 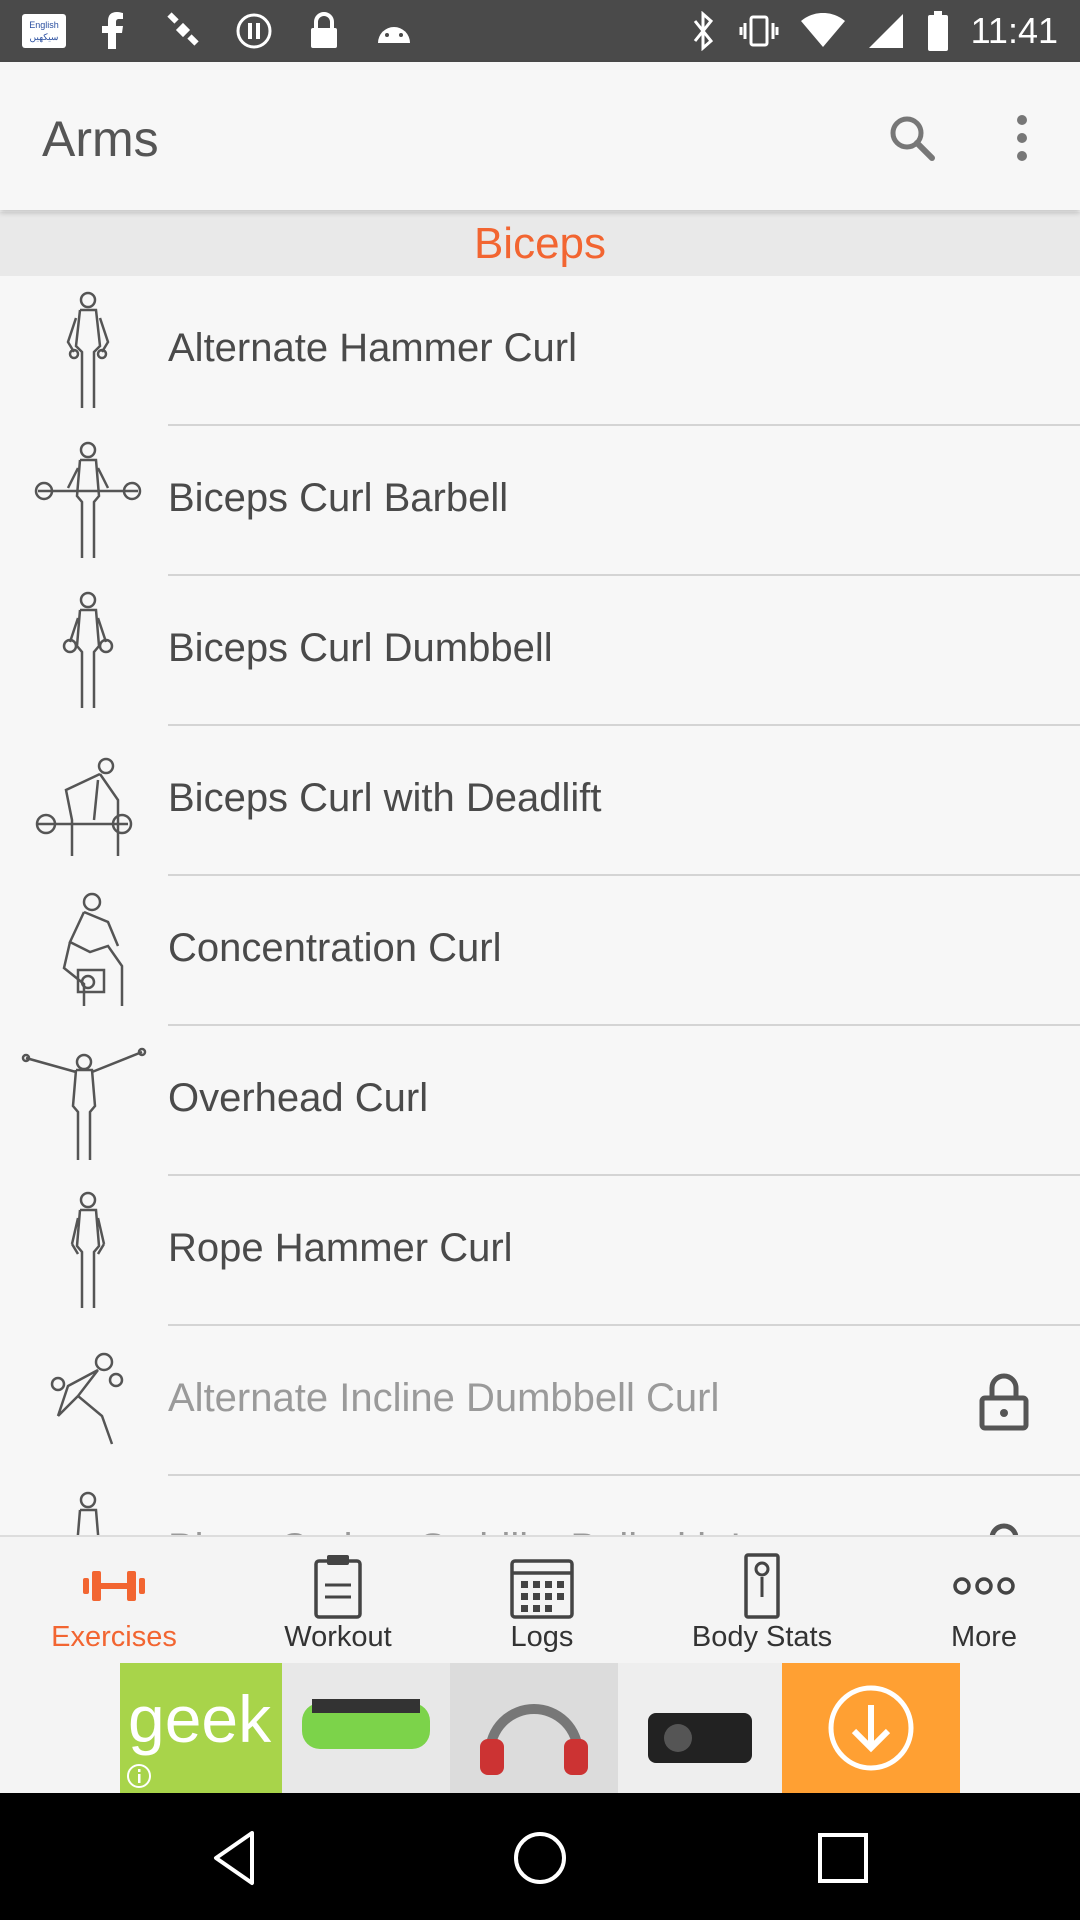 What do you see at coordinates (44, 31) in the screenshot?
I see `language-icon: English سیکھیں` at bounding box center [44, 31].